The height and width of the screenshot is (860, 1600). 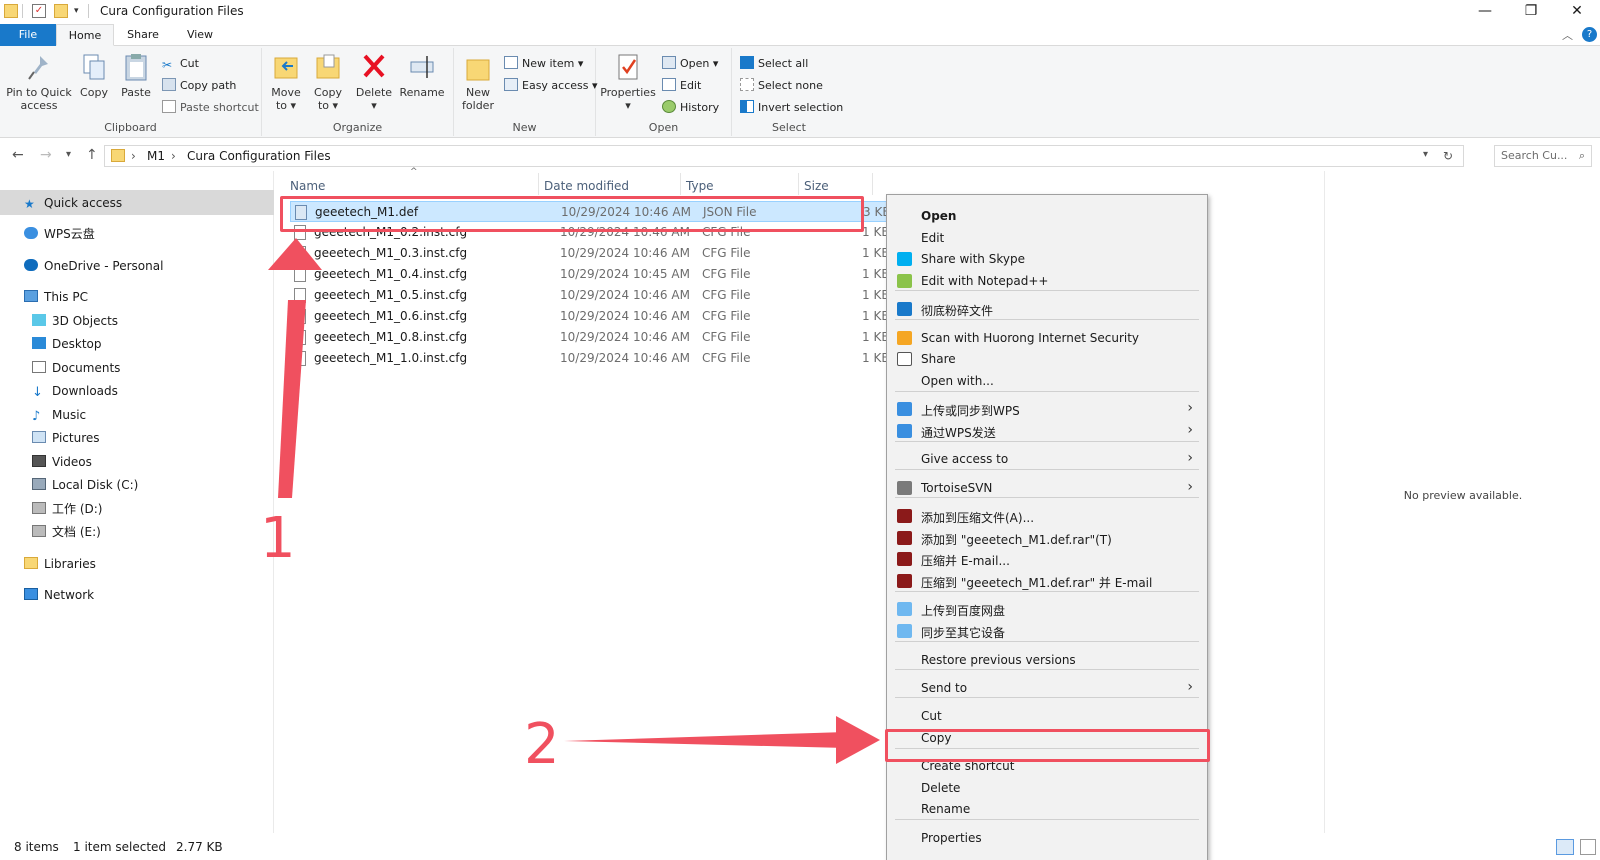 I want to click on search-input: Search Cu... ⌕, so click(x=1543, y=156).